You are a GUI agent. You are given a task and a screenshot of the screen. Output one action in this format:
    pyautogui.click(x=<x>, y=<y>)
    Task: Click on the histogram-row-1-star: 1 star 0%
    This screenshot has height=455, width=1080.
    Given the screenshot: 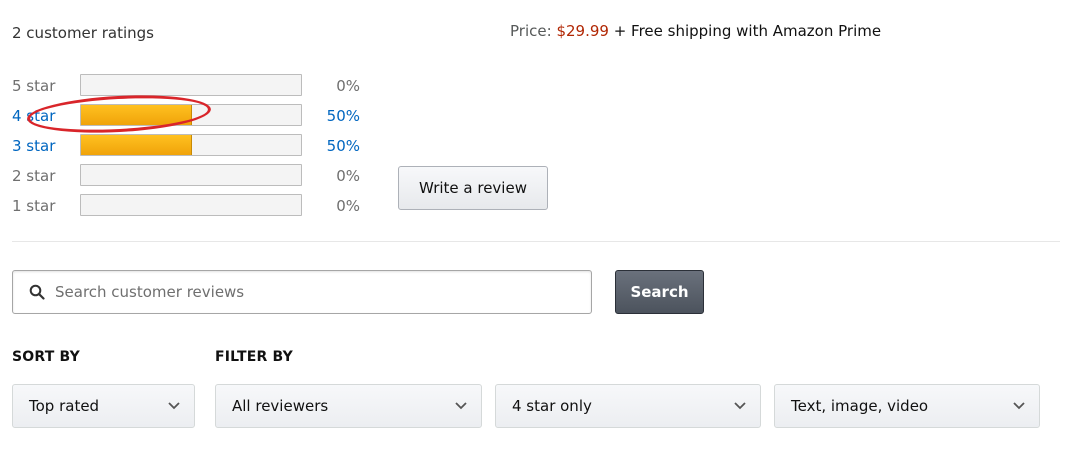 What is the action you would take?
    pyautogui.click(x=192, y=209)
    